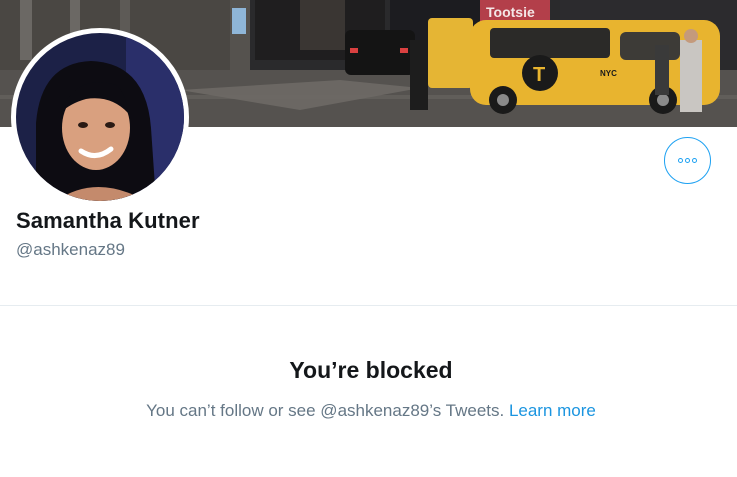 The width and height of the screenshot is (737, 477). Describe the element at coordinates (608, 73) in the screenshot. I see `svg-text: NYC` at that location.